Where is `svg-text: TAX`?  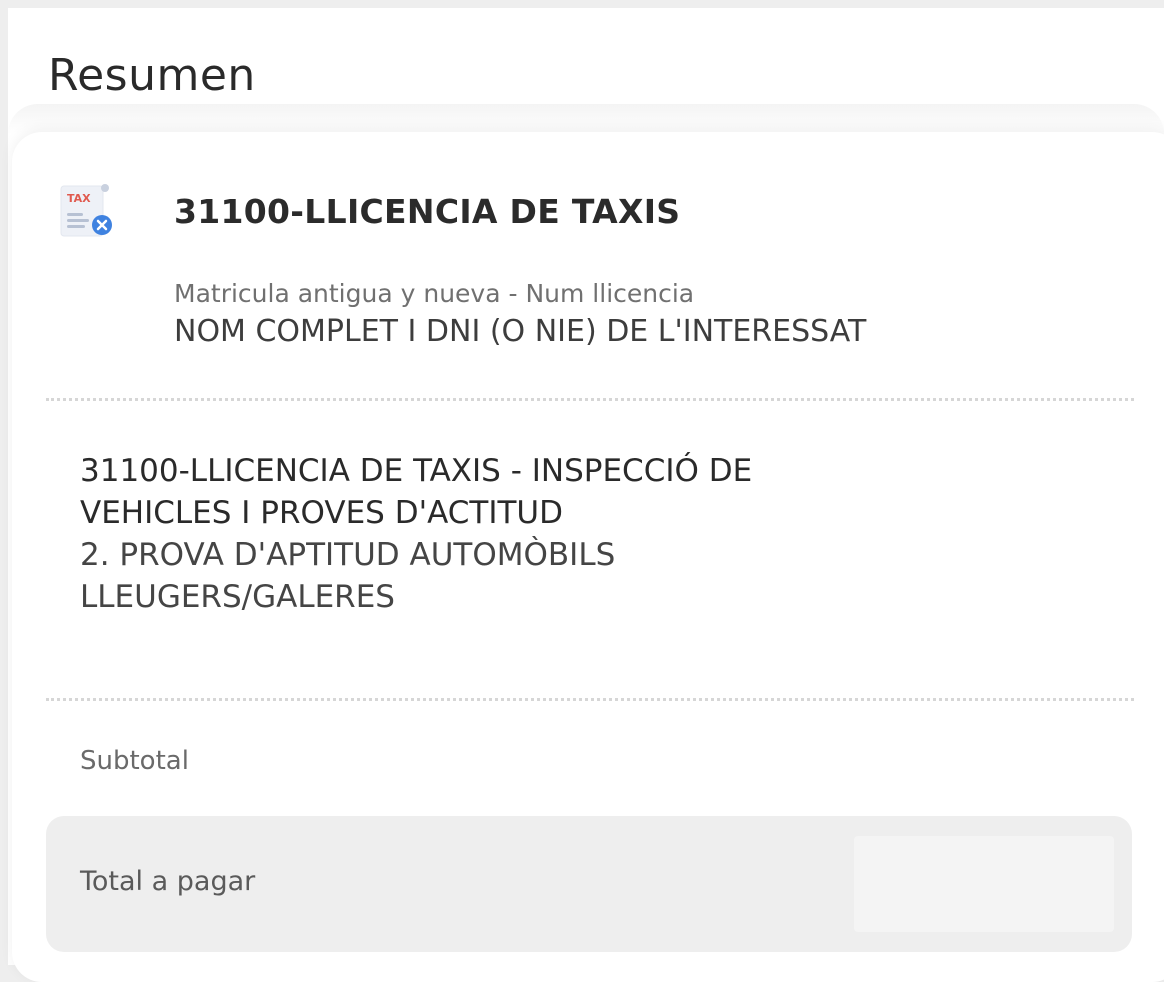 svg-text: TAX is located at coordinates (79, 198).